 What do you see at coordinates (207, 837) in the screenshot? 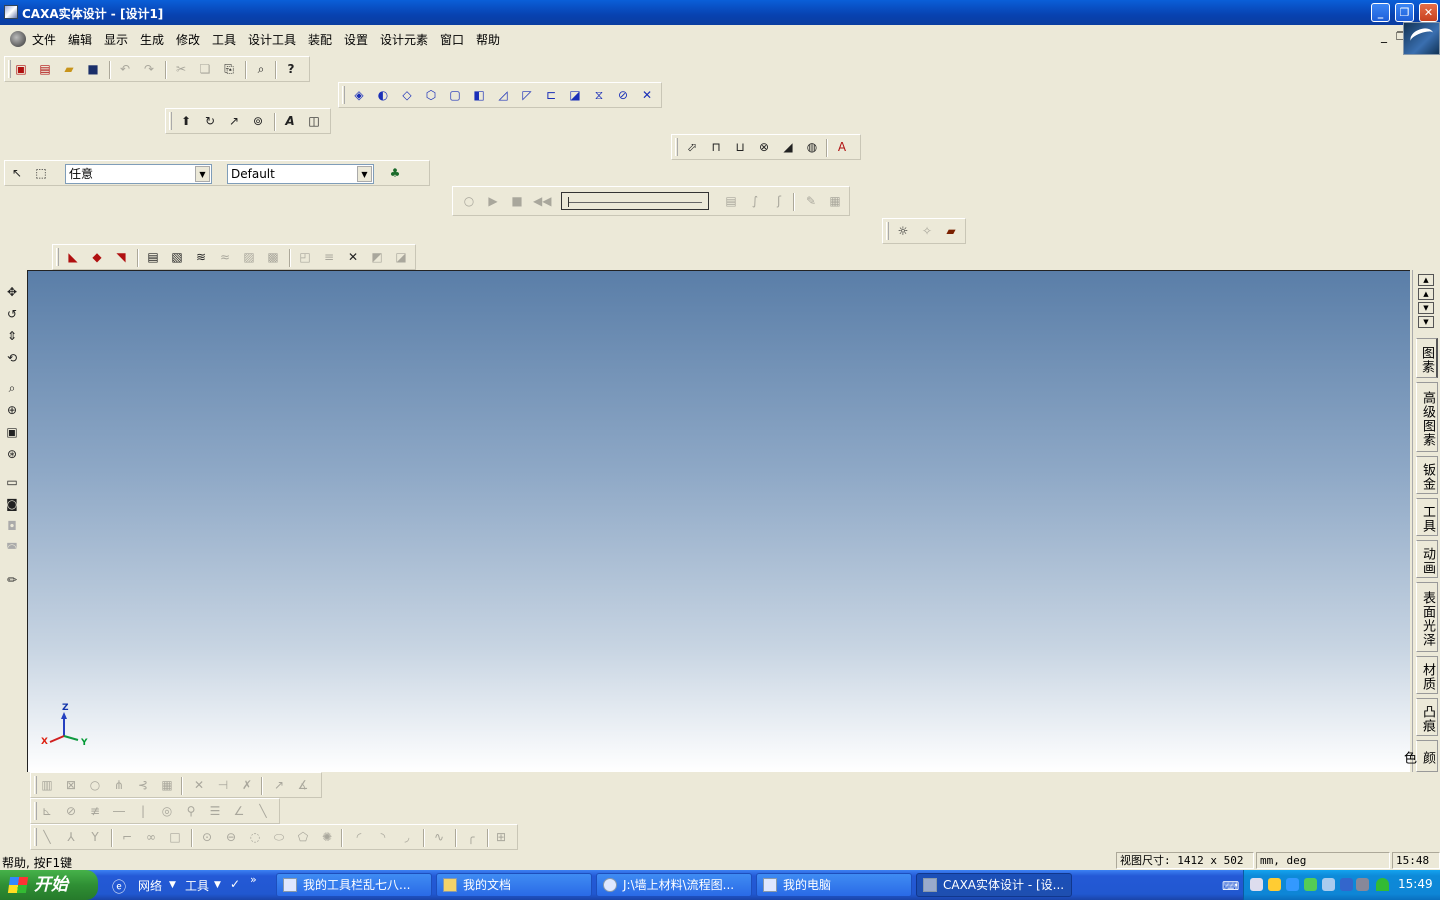
I see `circle-center-icon: ⊙` at bounding box center [207, 837].